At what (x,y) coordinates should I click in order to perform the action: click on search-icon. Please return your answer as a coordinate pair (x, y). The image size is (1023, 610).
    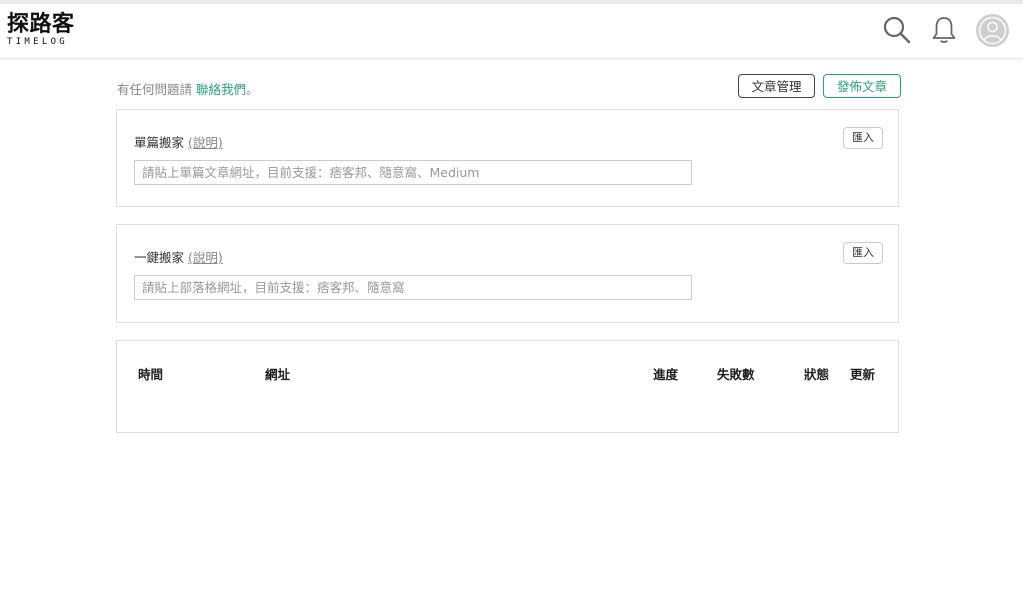
    Looking at the image, I should click on (897, 30).